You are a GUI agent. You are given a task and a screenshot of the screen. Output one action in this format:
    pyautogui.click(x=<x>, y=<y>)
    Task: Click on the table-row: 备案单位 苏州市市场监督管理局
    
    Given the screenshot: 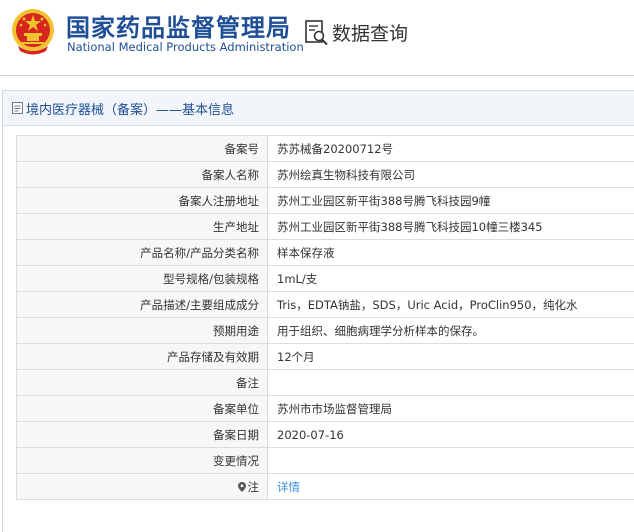 What is the action you would take?
    pyautogui.click(x=325, y=409)
    